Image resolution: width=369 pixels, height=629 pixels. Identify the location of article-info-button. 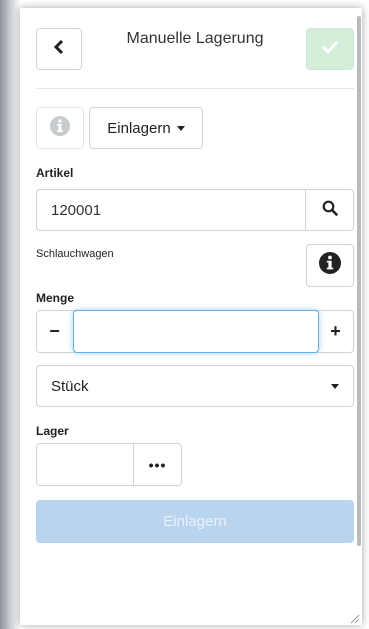
(330, 265).